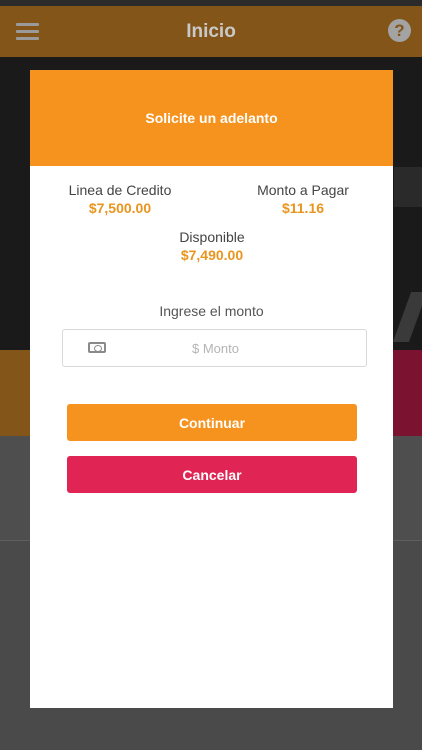  I want to click on credit-line-info: Linea de Credito $7,500.00, so click(120, 199).